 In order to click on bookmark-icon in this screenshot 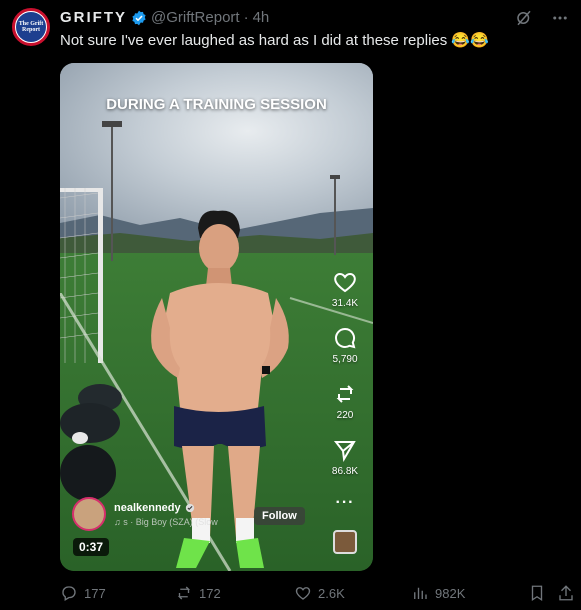, I will do `click(537, 593)`.